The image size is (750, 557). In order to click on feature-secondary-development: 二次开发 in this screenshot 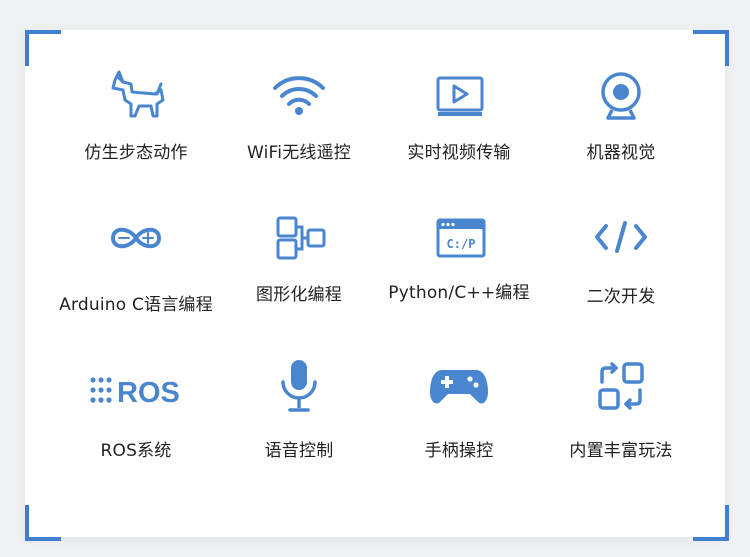, I will do `click(621, 257)`.